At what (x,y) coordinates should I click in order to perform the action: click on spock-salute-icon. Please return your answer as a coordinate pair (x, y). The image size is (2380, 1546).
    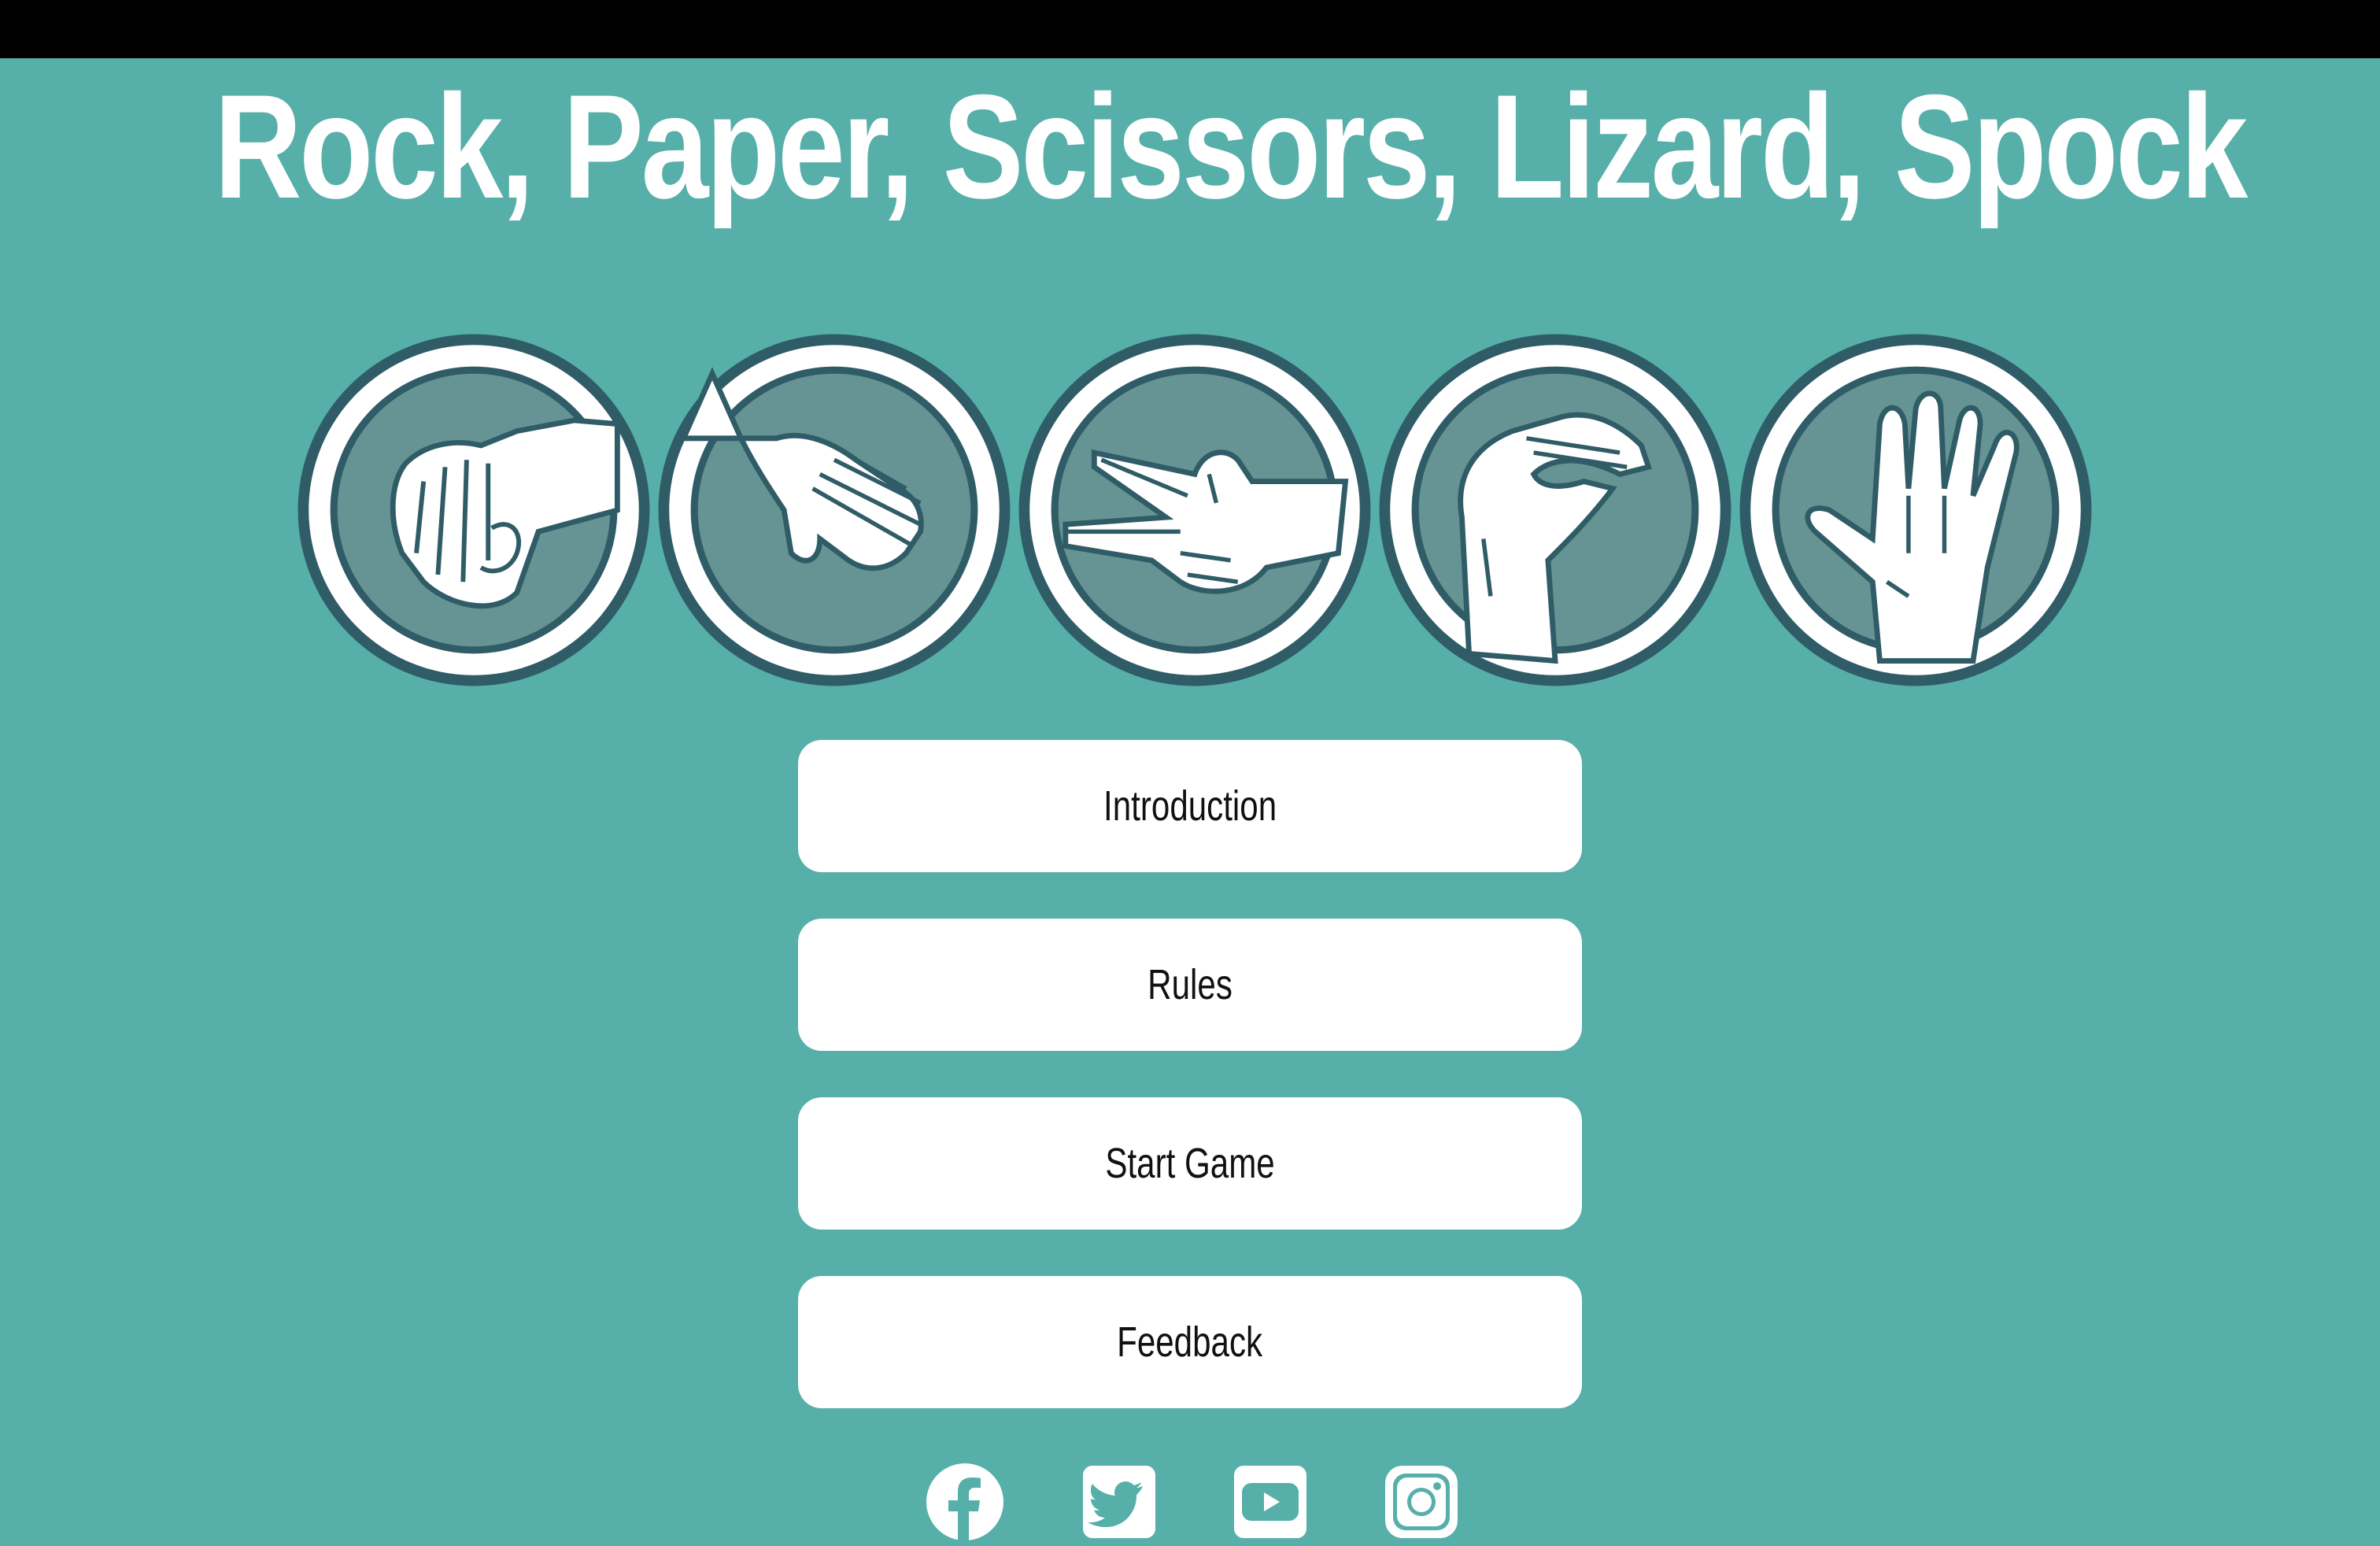
    Looking at the image, I should click on (1915, 511).